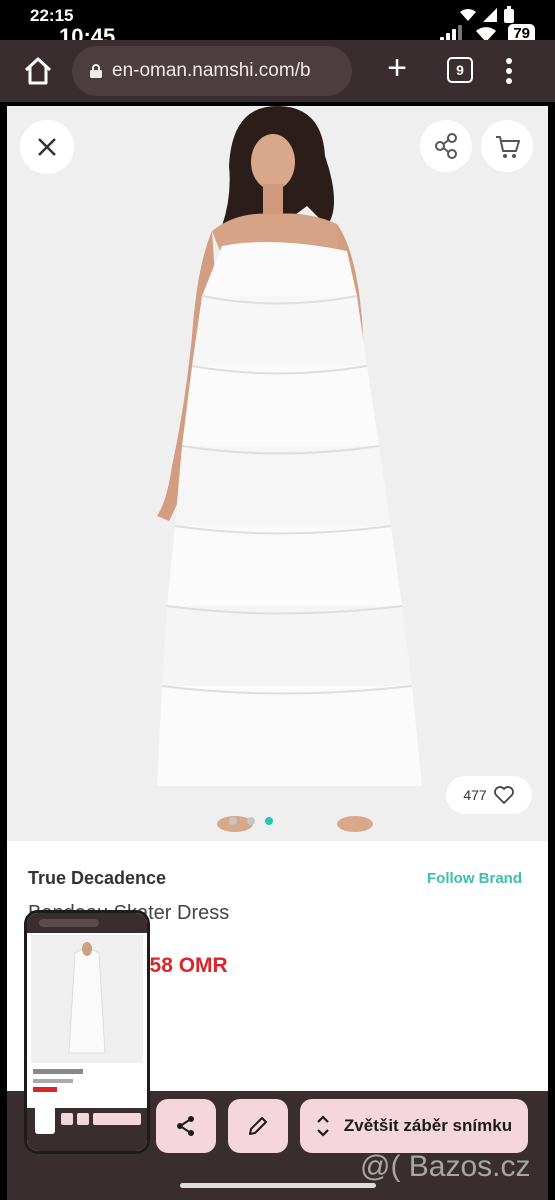  I want to click on brand-name: True Decadence, so click(97, 878).